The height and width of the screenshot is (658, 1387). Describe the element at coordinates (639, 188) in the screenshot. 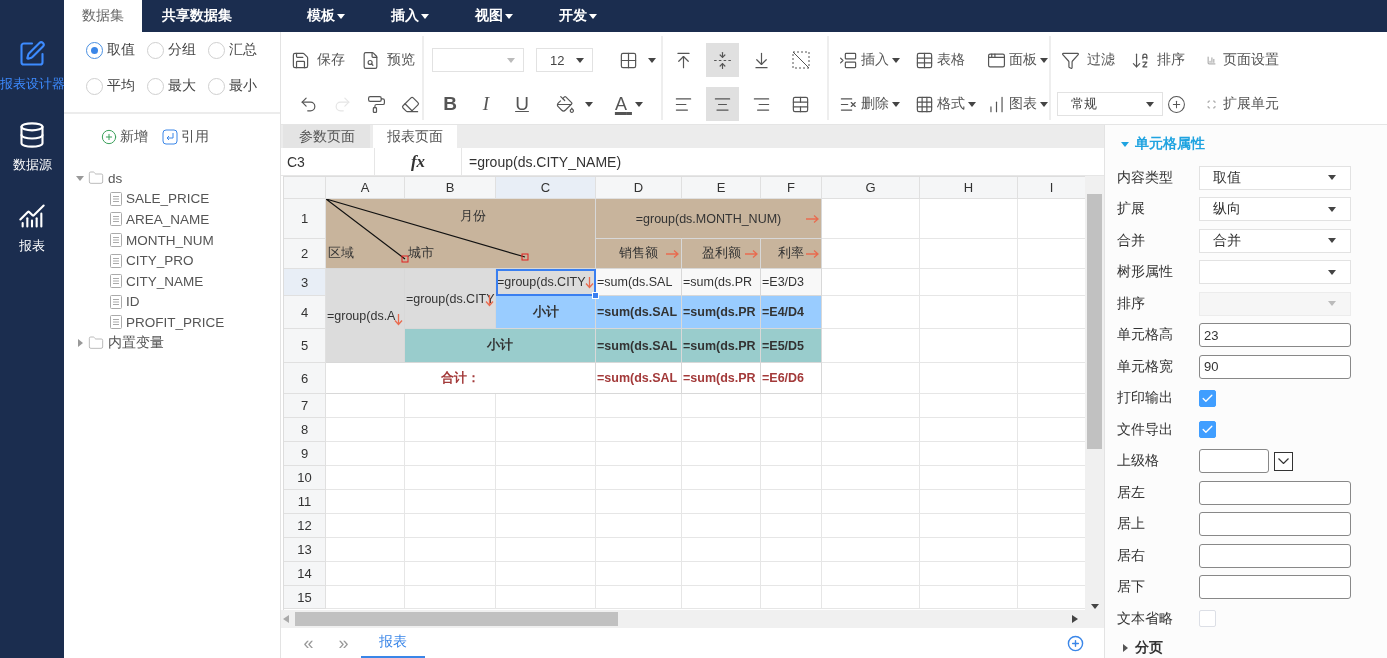

I see `column-header: D` at that location.